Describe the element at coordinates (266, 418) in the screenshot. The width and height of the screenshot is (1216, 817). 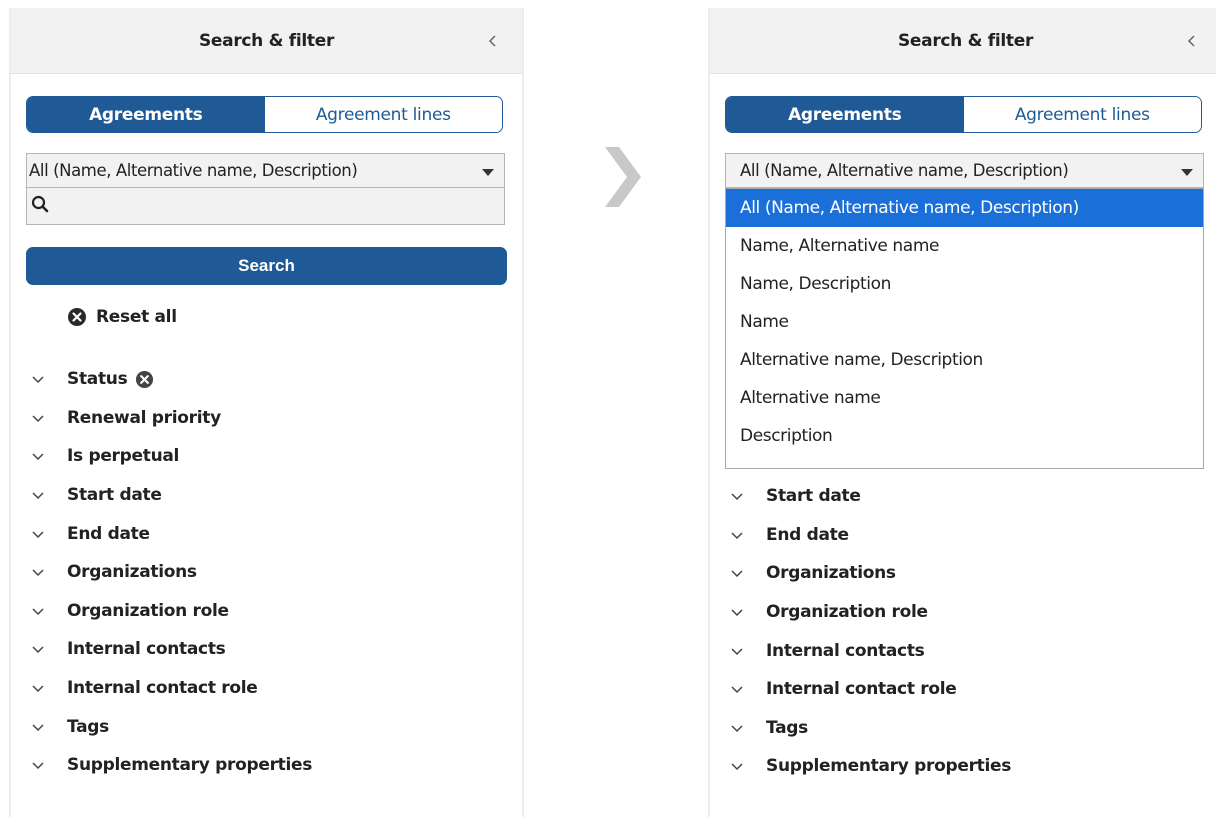
I see `filter-renewal-priority: Renewal priority` at that location.